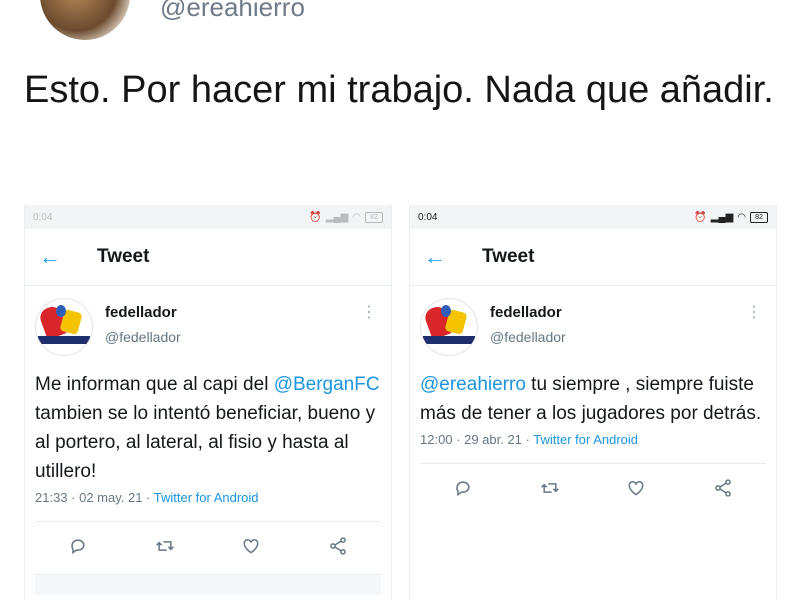 Image resolution: width=800 pixels, height=600 pixels. Describe the element at coordinates (154, 384) in the screenshot. I see `tweet-text-before: Me informan que al capi del` at that location.